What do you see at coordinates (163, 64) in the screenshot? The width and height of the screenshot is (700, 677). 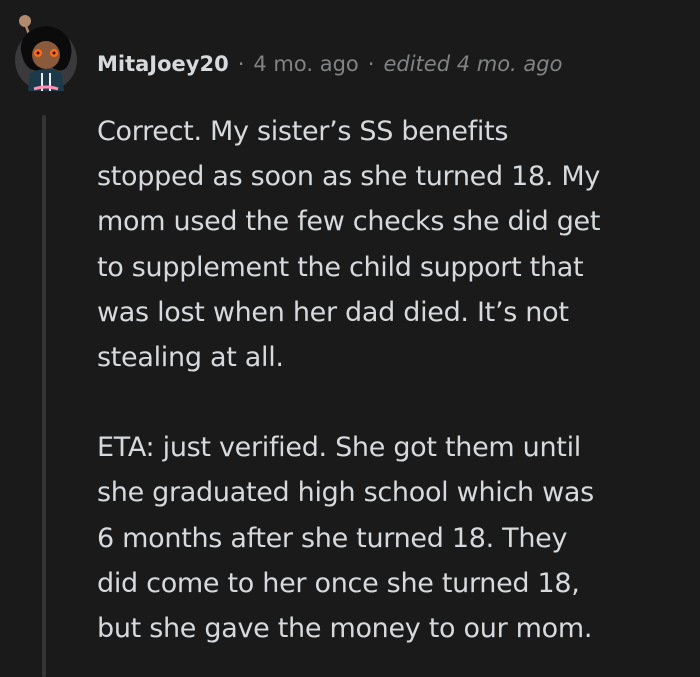 I see `username-link: MitaJoey20` at bounding box center [163, 64].